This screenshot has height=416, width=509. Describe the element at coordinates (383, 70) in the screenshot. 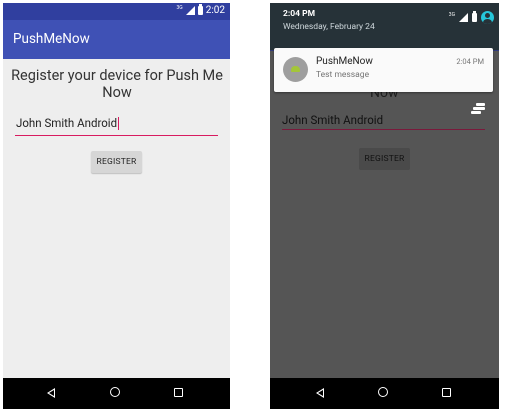

I see `notification-card: PushMeNow Test message 2:04 PM` at that location.